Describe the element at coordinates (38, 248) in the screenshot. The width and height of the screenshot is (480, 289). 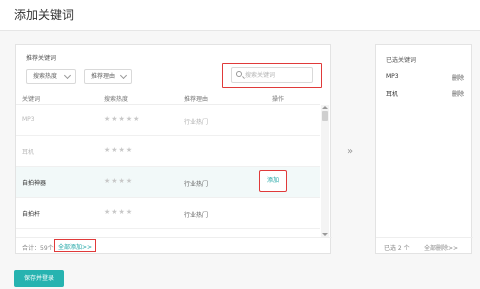
I see `total-count: 合计：59个` at that location.